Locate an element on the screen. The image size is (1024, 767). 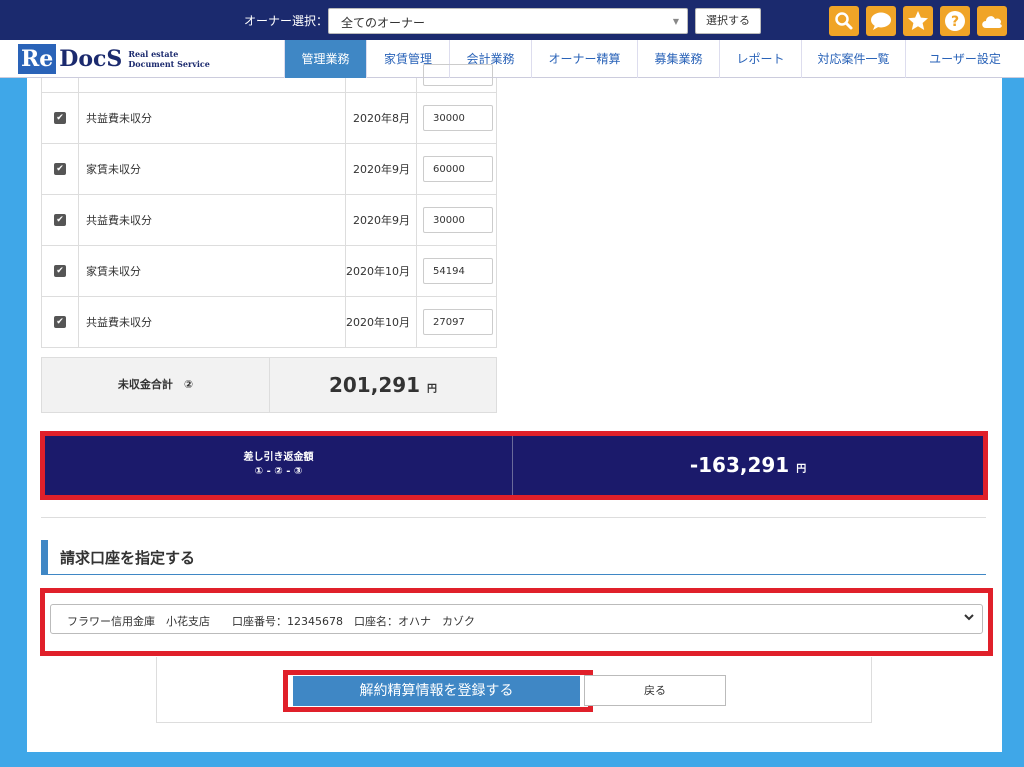
divider is located at coordinates (513, 517).